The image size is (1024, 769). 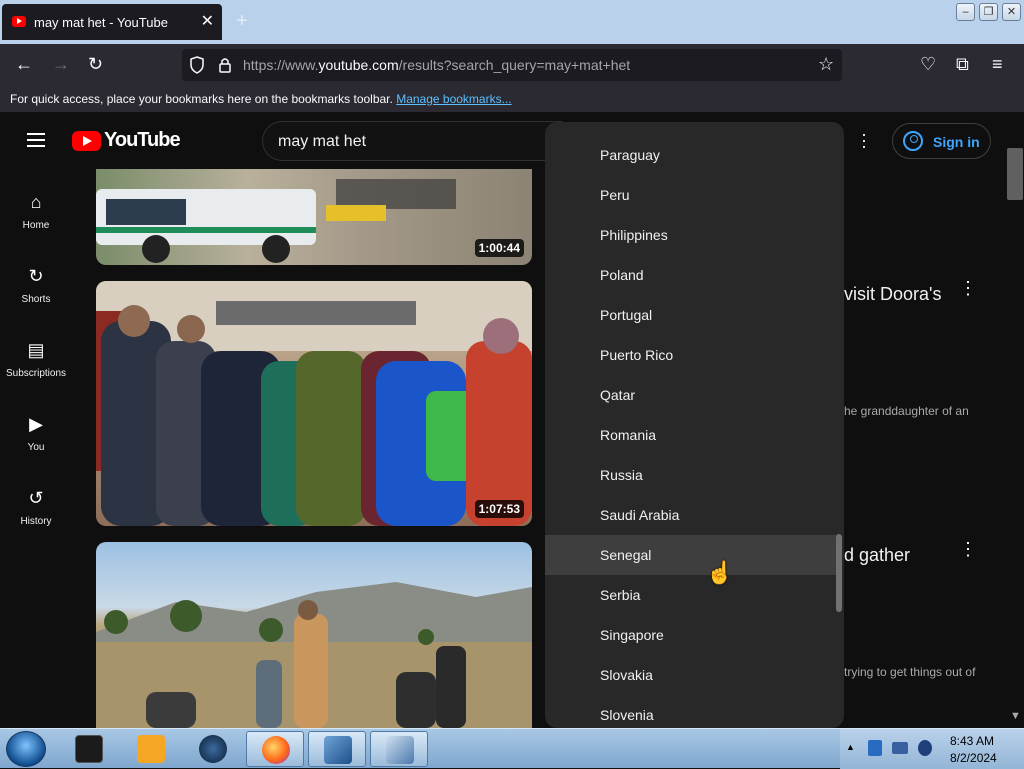 What do you see at coordinates (1011, 12) in the screenshot?
I see `close-window-button: ✕` at bounding box center [1011, 12].